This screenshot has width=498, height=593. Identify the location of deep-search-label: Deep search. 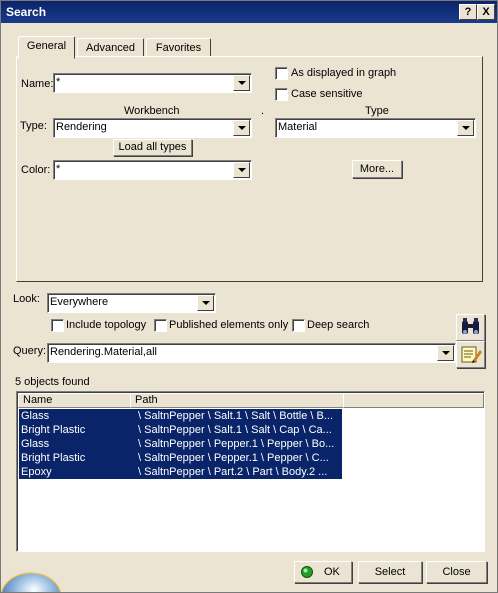
(338, 325).